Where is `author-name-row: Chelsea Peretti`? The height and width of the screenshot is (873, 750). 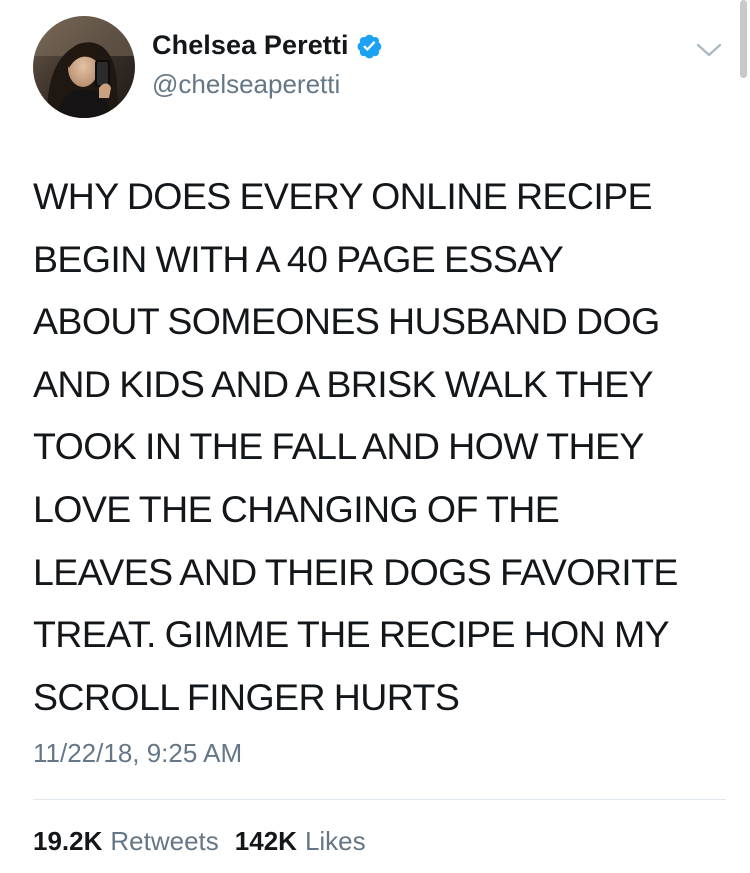 author-name-row: Chelsea Peretti is located at coordinates (267, 45).